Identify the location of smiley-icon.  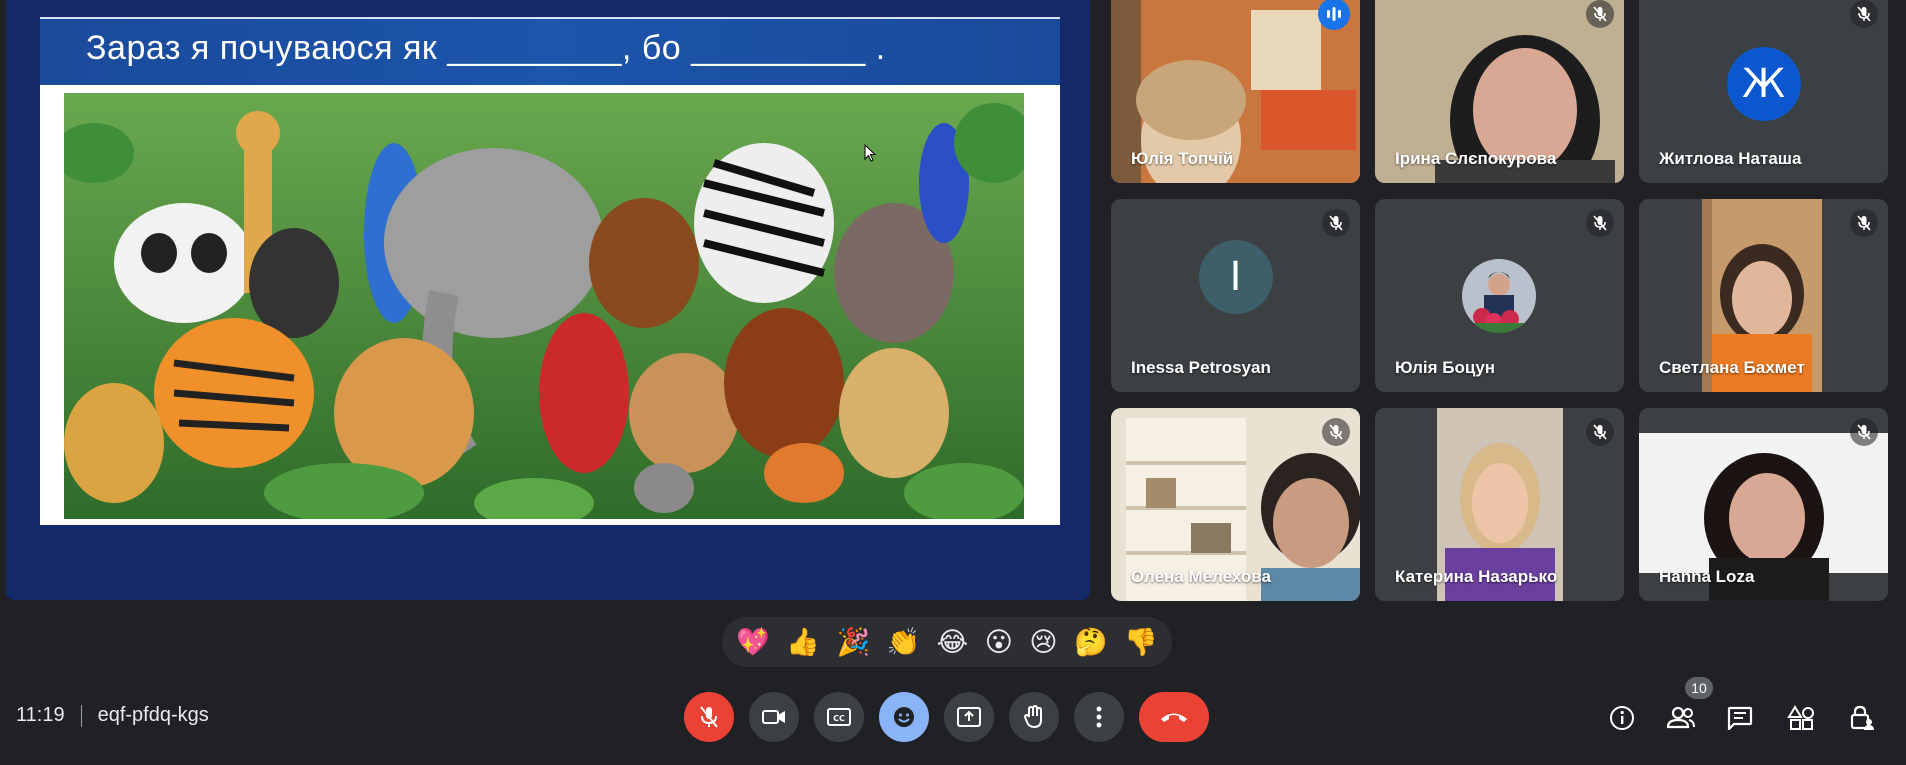
(904, 717).